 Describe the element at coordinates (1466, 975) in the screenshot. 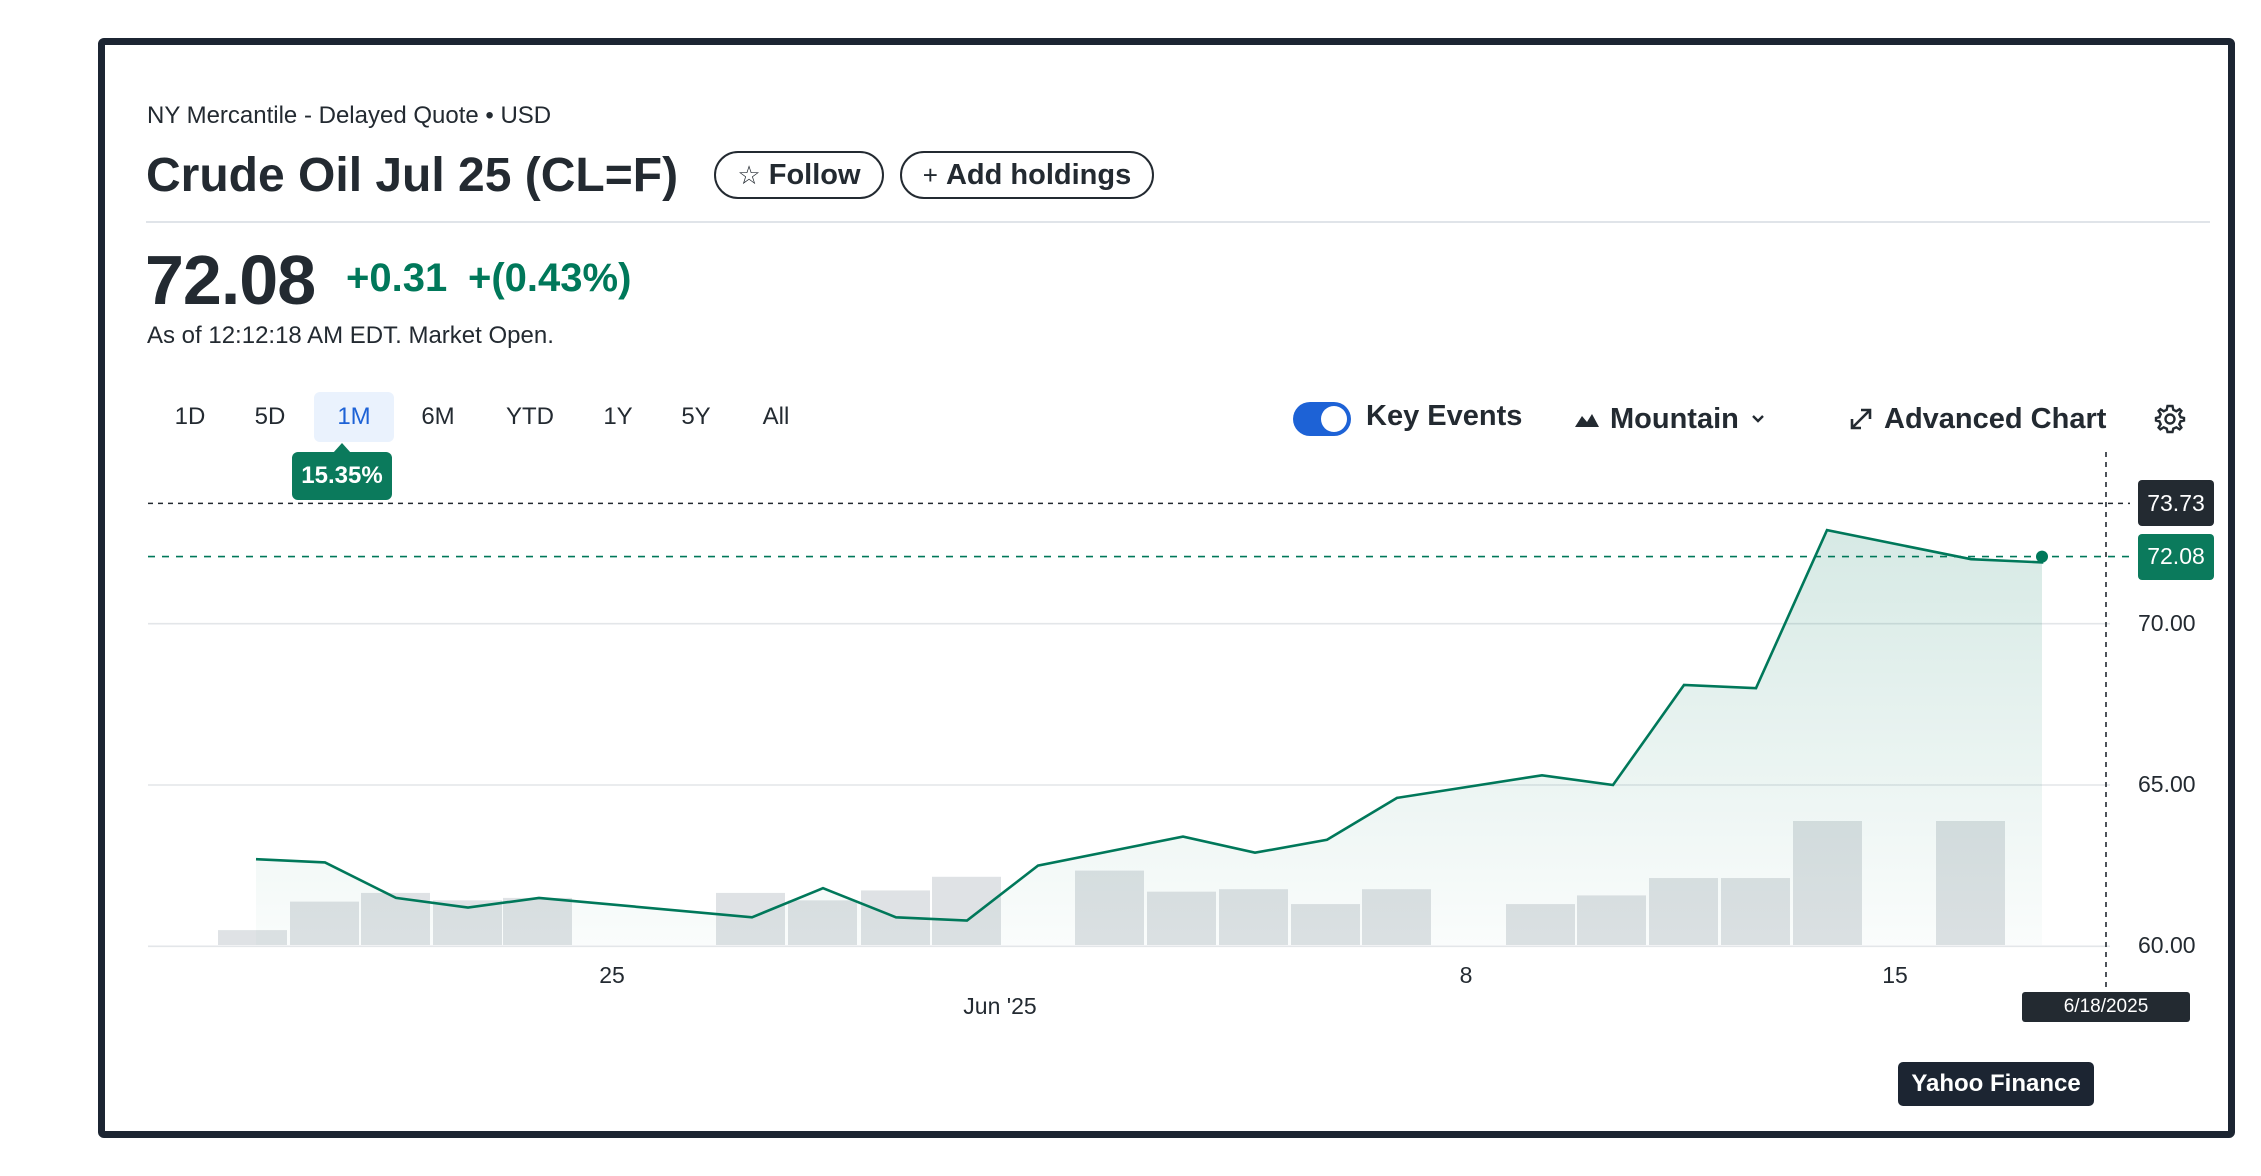

I see `x-tick-label: 8` at that location.